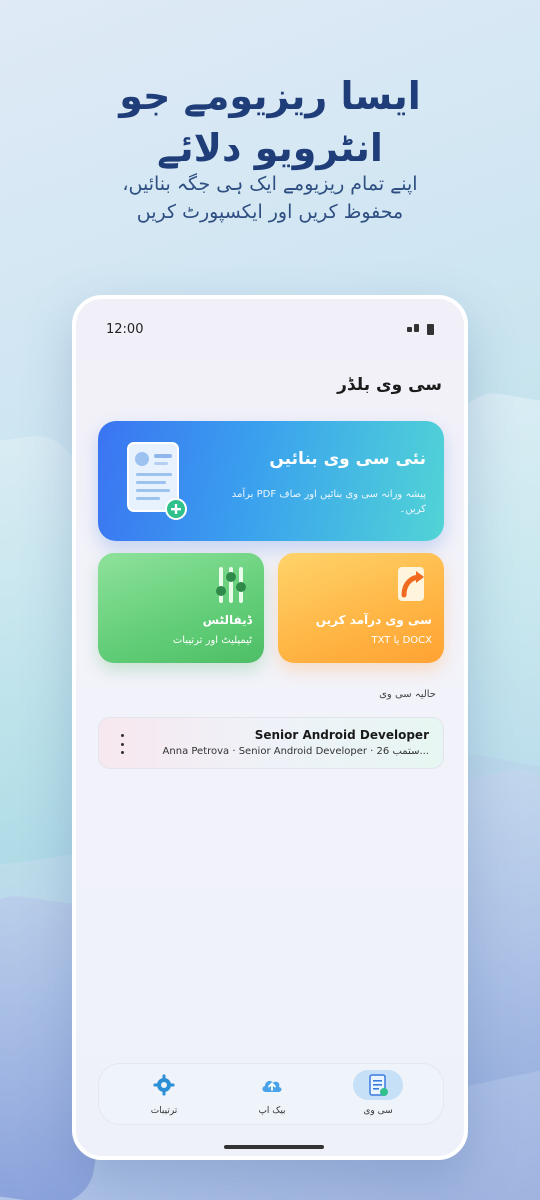  What do you see at coordinates (270, 329) in the screenshot?
I see `status-bar: 12:00` at bounding box center [270, 329].